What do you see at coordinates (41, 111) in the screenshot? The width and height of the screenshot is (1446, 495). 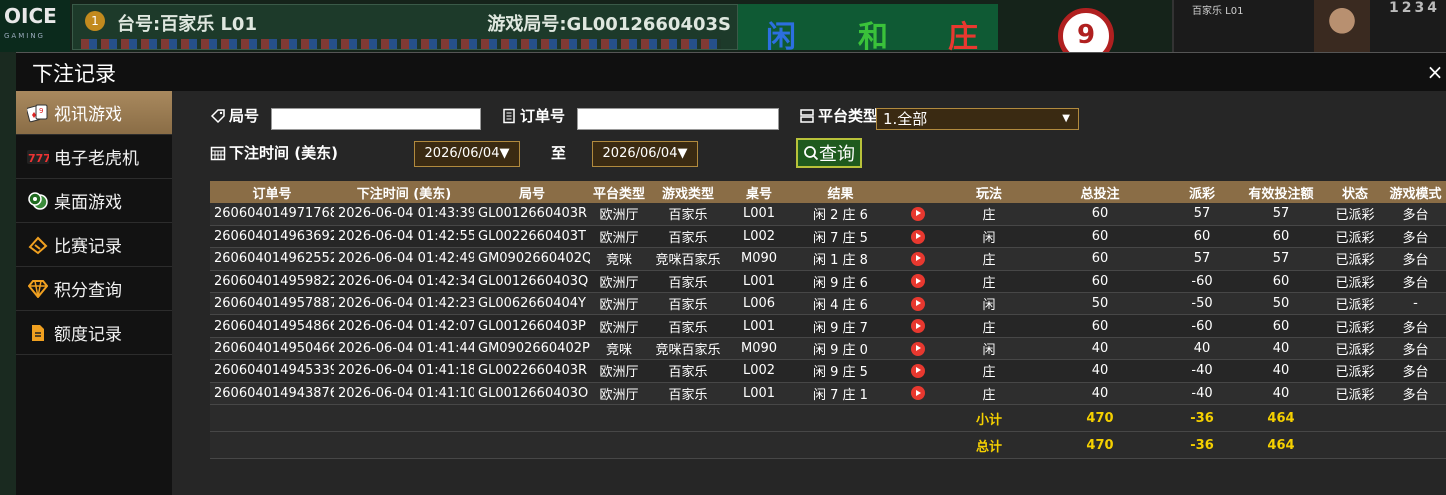 I see `svg-text: 9` at bounding box center [41, 111].